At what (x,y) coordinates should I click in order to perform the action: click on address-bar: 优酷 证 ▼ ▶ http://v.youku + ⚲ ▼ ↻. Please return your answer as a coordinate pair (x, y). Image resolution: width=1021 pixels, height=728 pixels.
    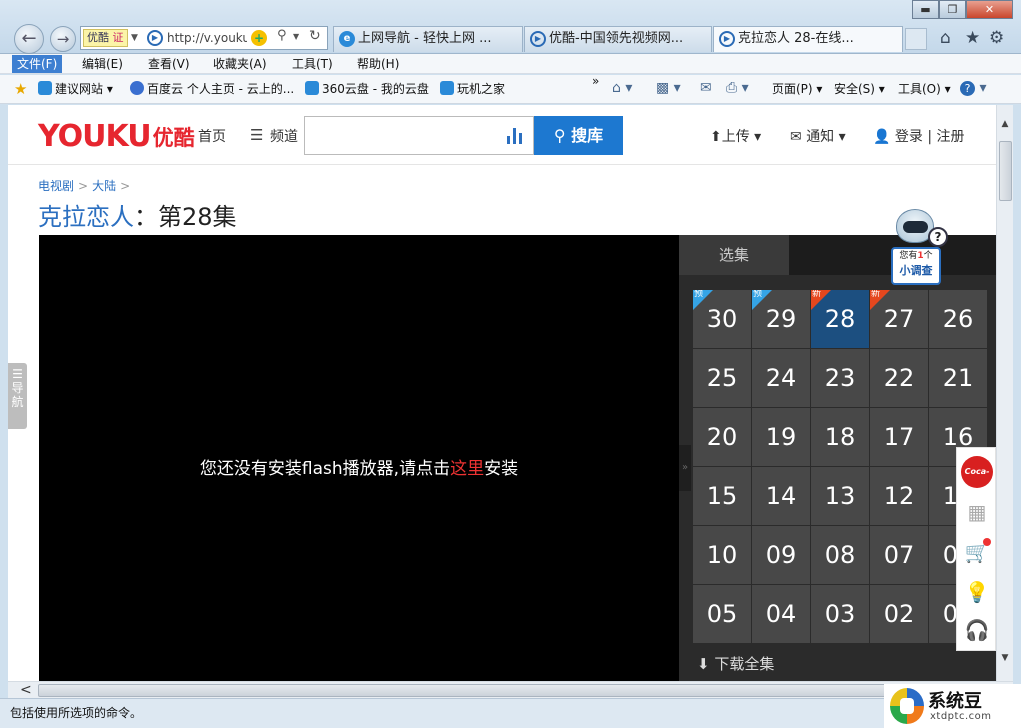
    Looking at the image, I should click on (204, 38).